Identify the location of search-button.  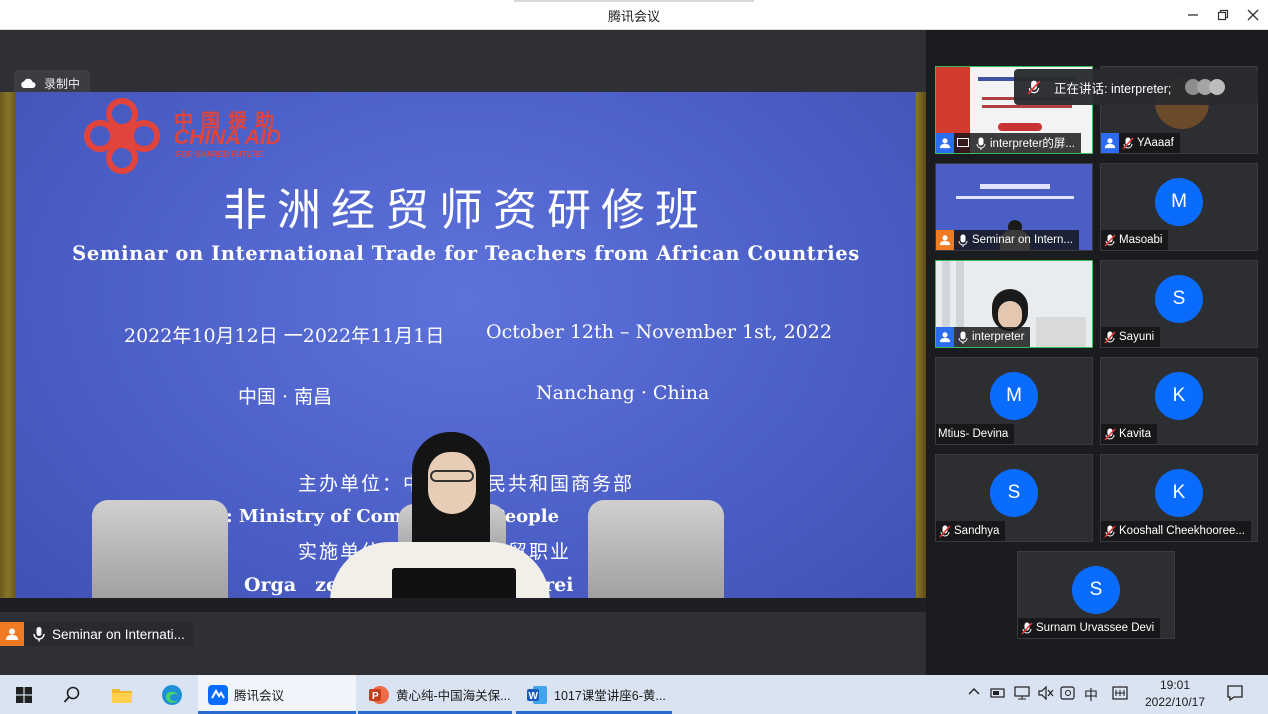
(72, 695).